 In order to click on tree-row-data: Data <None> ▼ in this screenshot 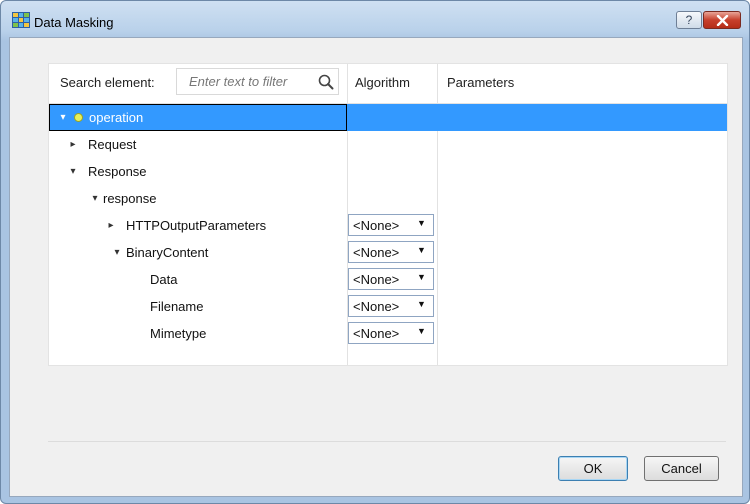, I will do `click(388, 279)`.